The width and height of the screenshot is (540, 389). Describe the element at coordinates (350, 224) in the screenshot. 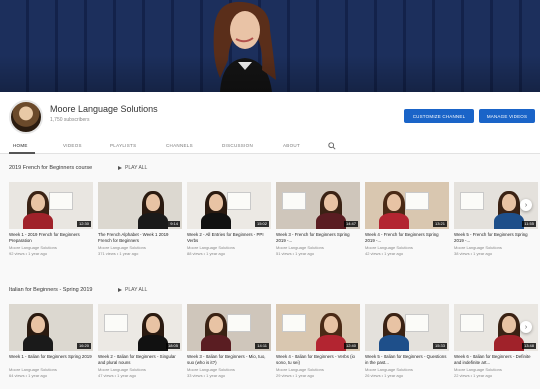

I see `video-duration: 14:47` at that location.